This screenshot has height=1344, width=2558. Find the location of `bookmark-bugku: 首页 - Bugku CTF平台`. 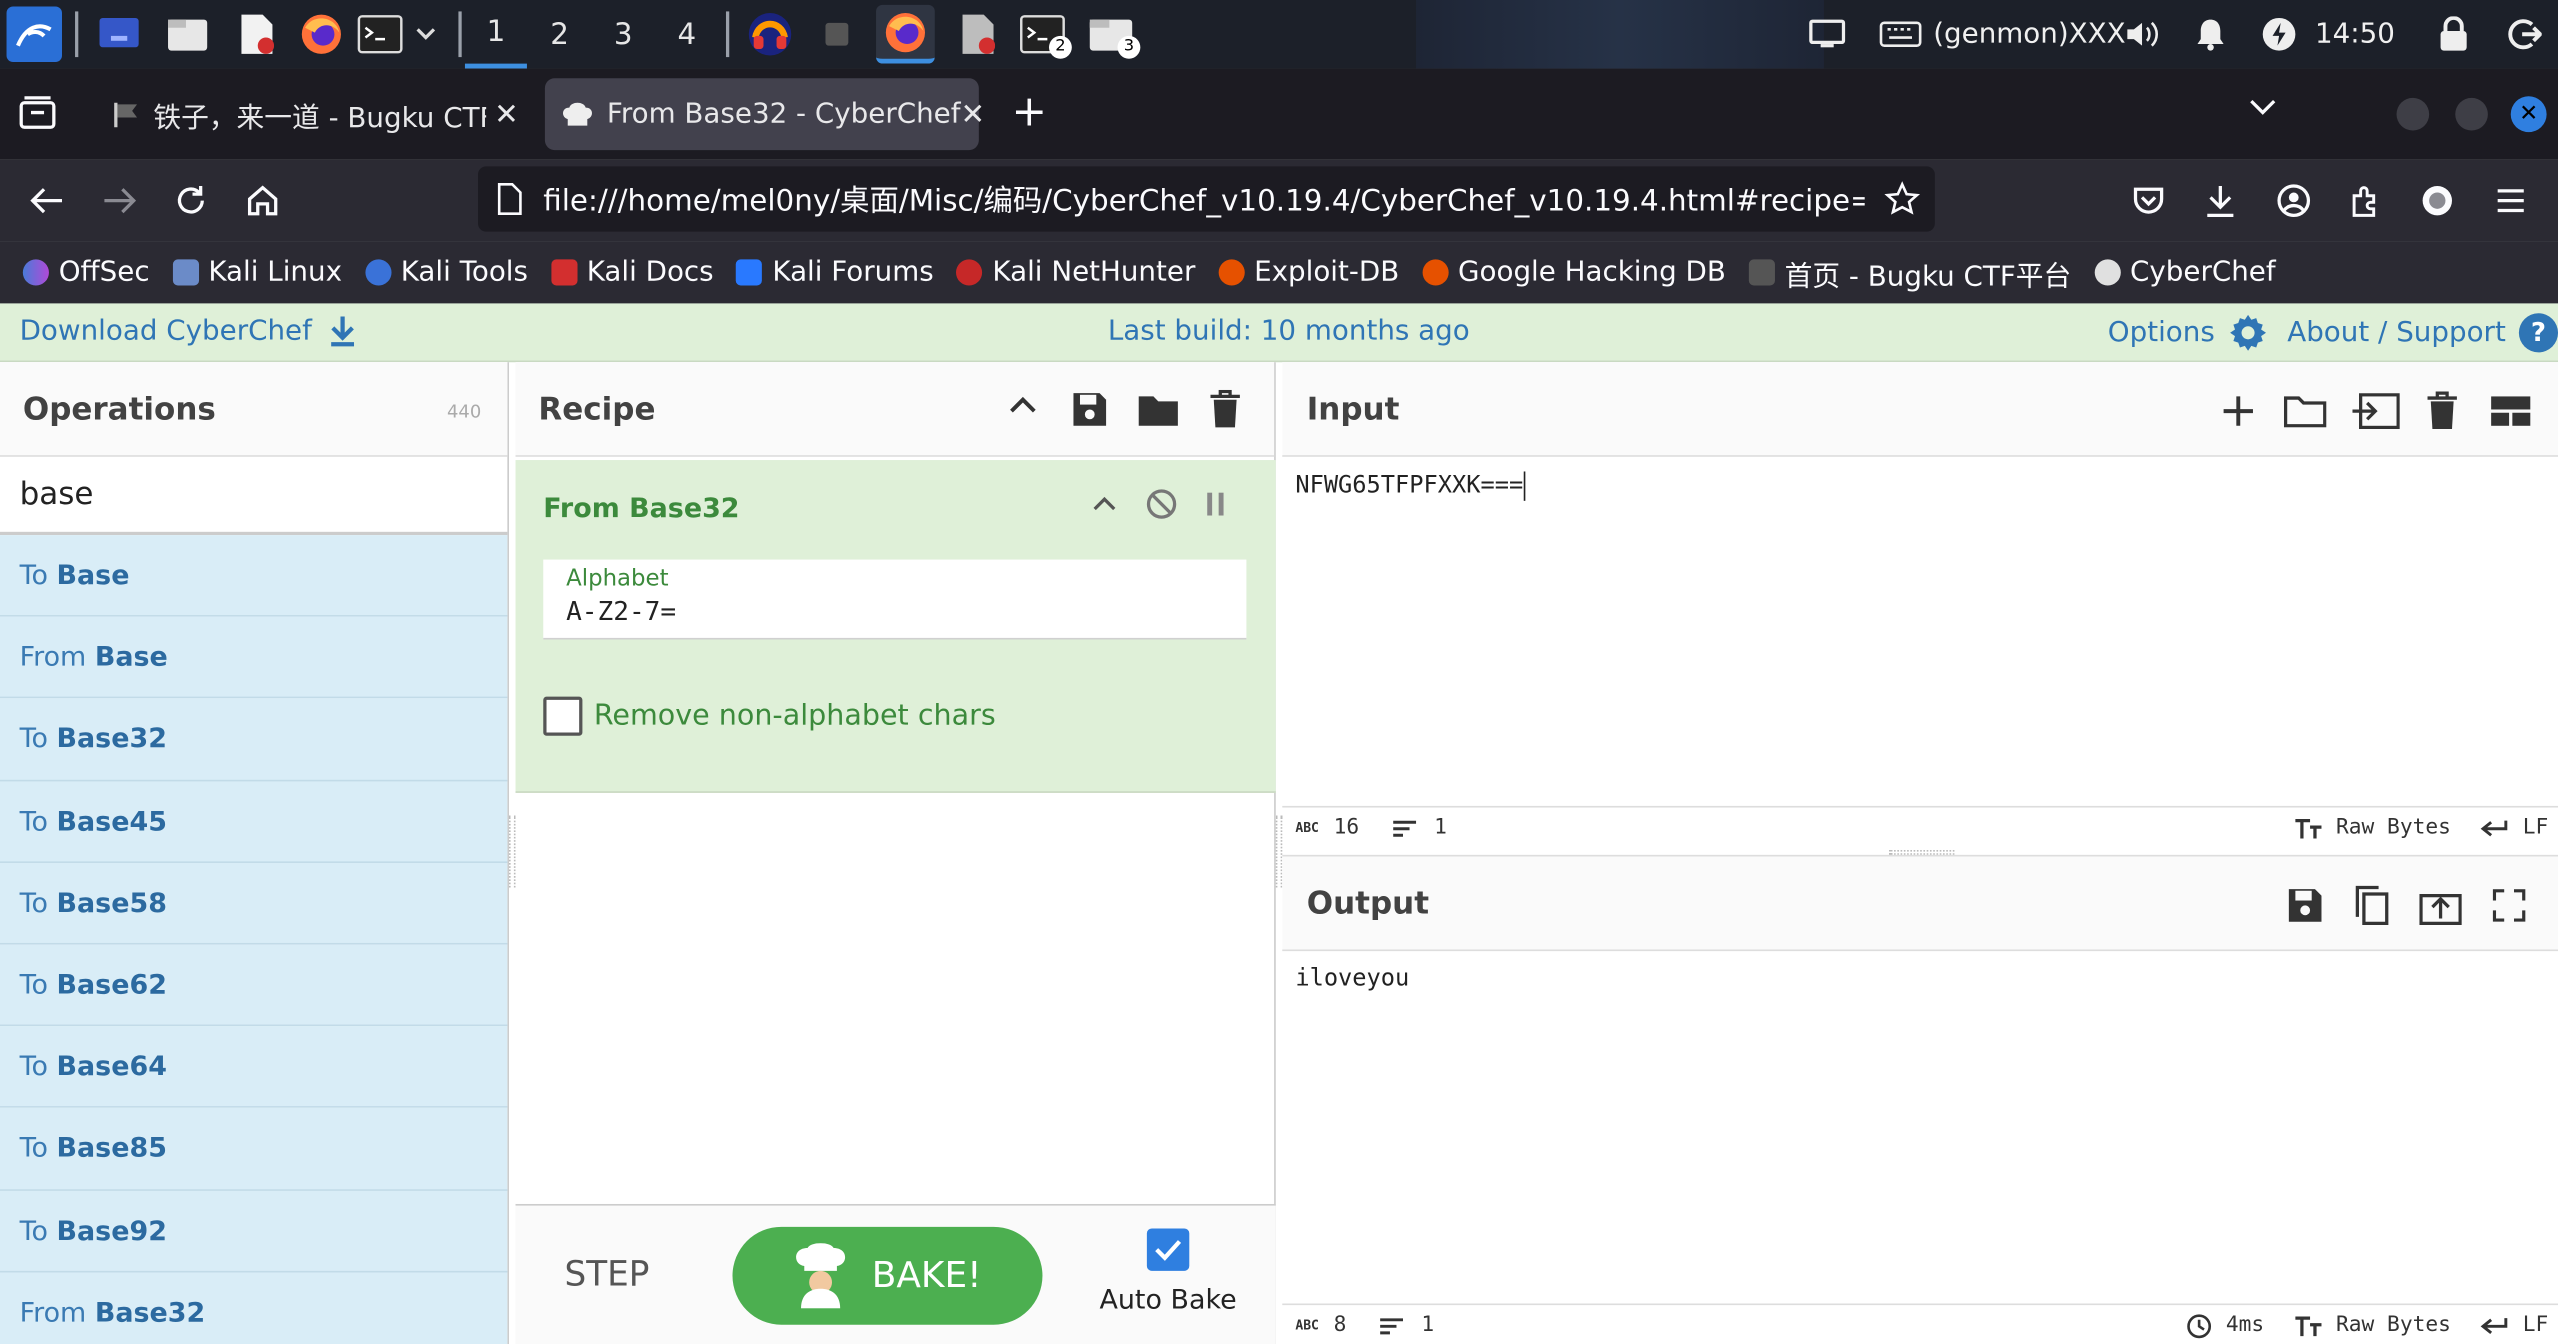

bookmark-bugku: 首页 - Bugku CTF平台 is located at coordinates (1909, 272).